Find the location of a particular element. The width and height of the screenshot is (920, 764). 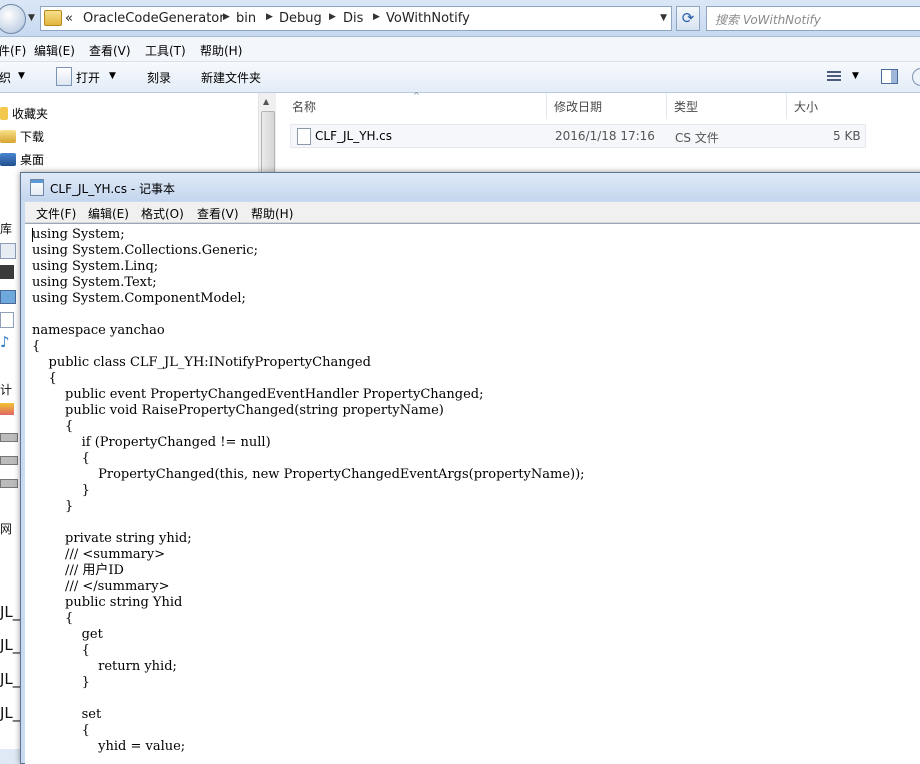

np-menu-help: 帮助(H) is located at coordinates (272, 213).